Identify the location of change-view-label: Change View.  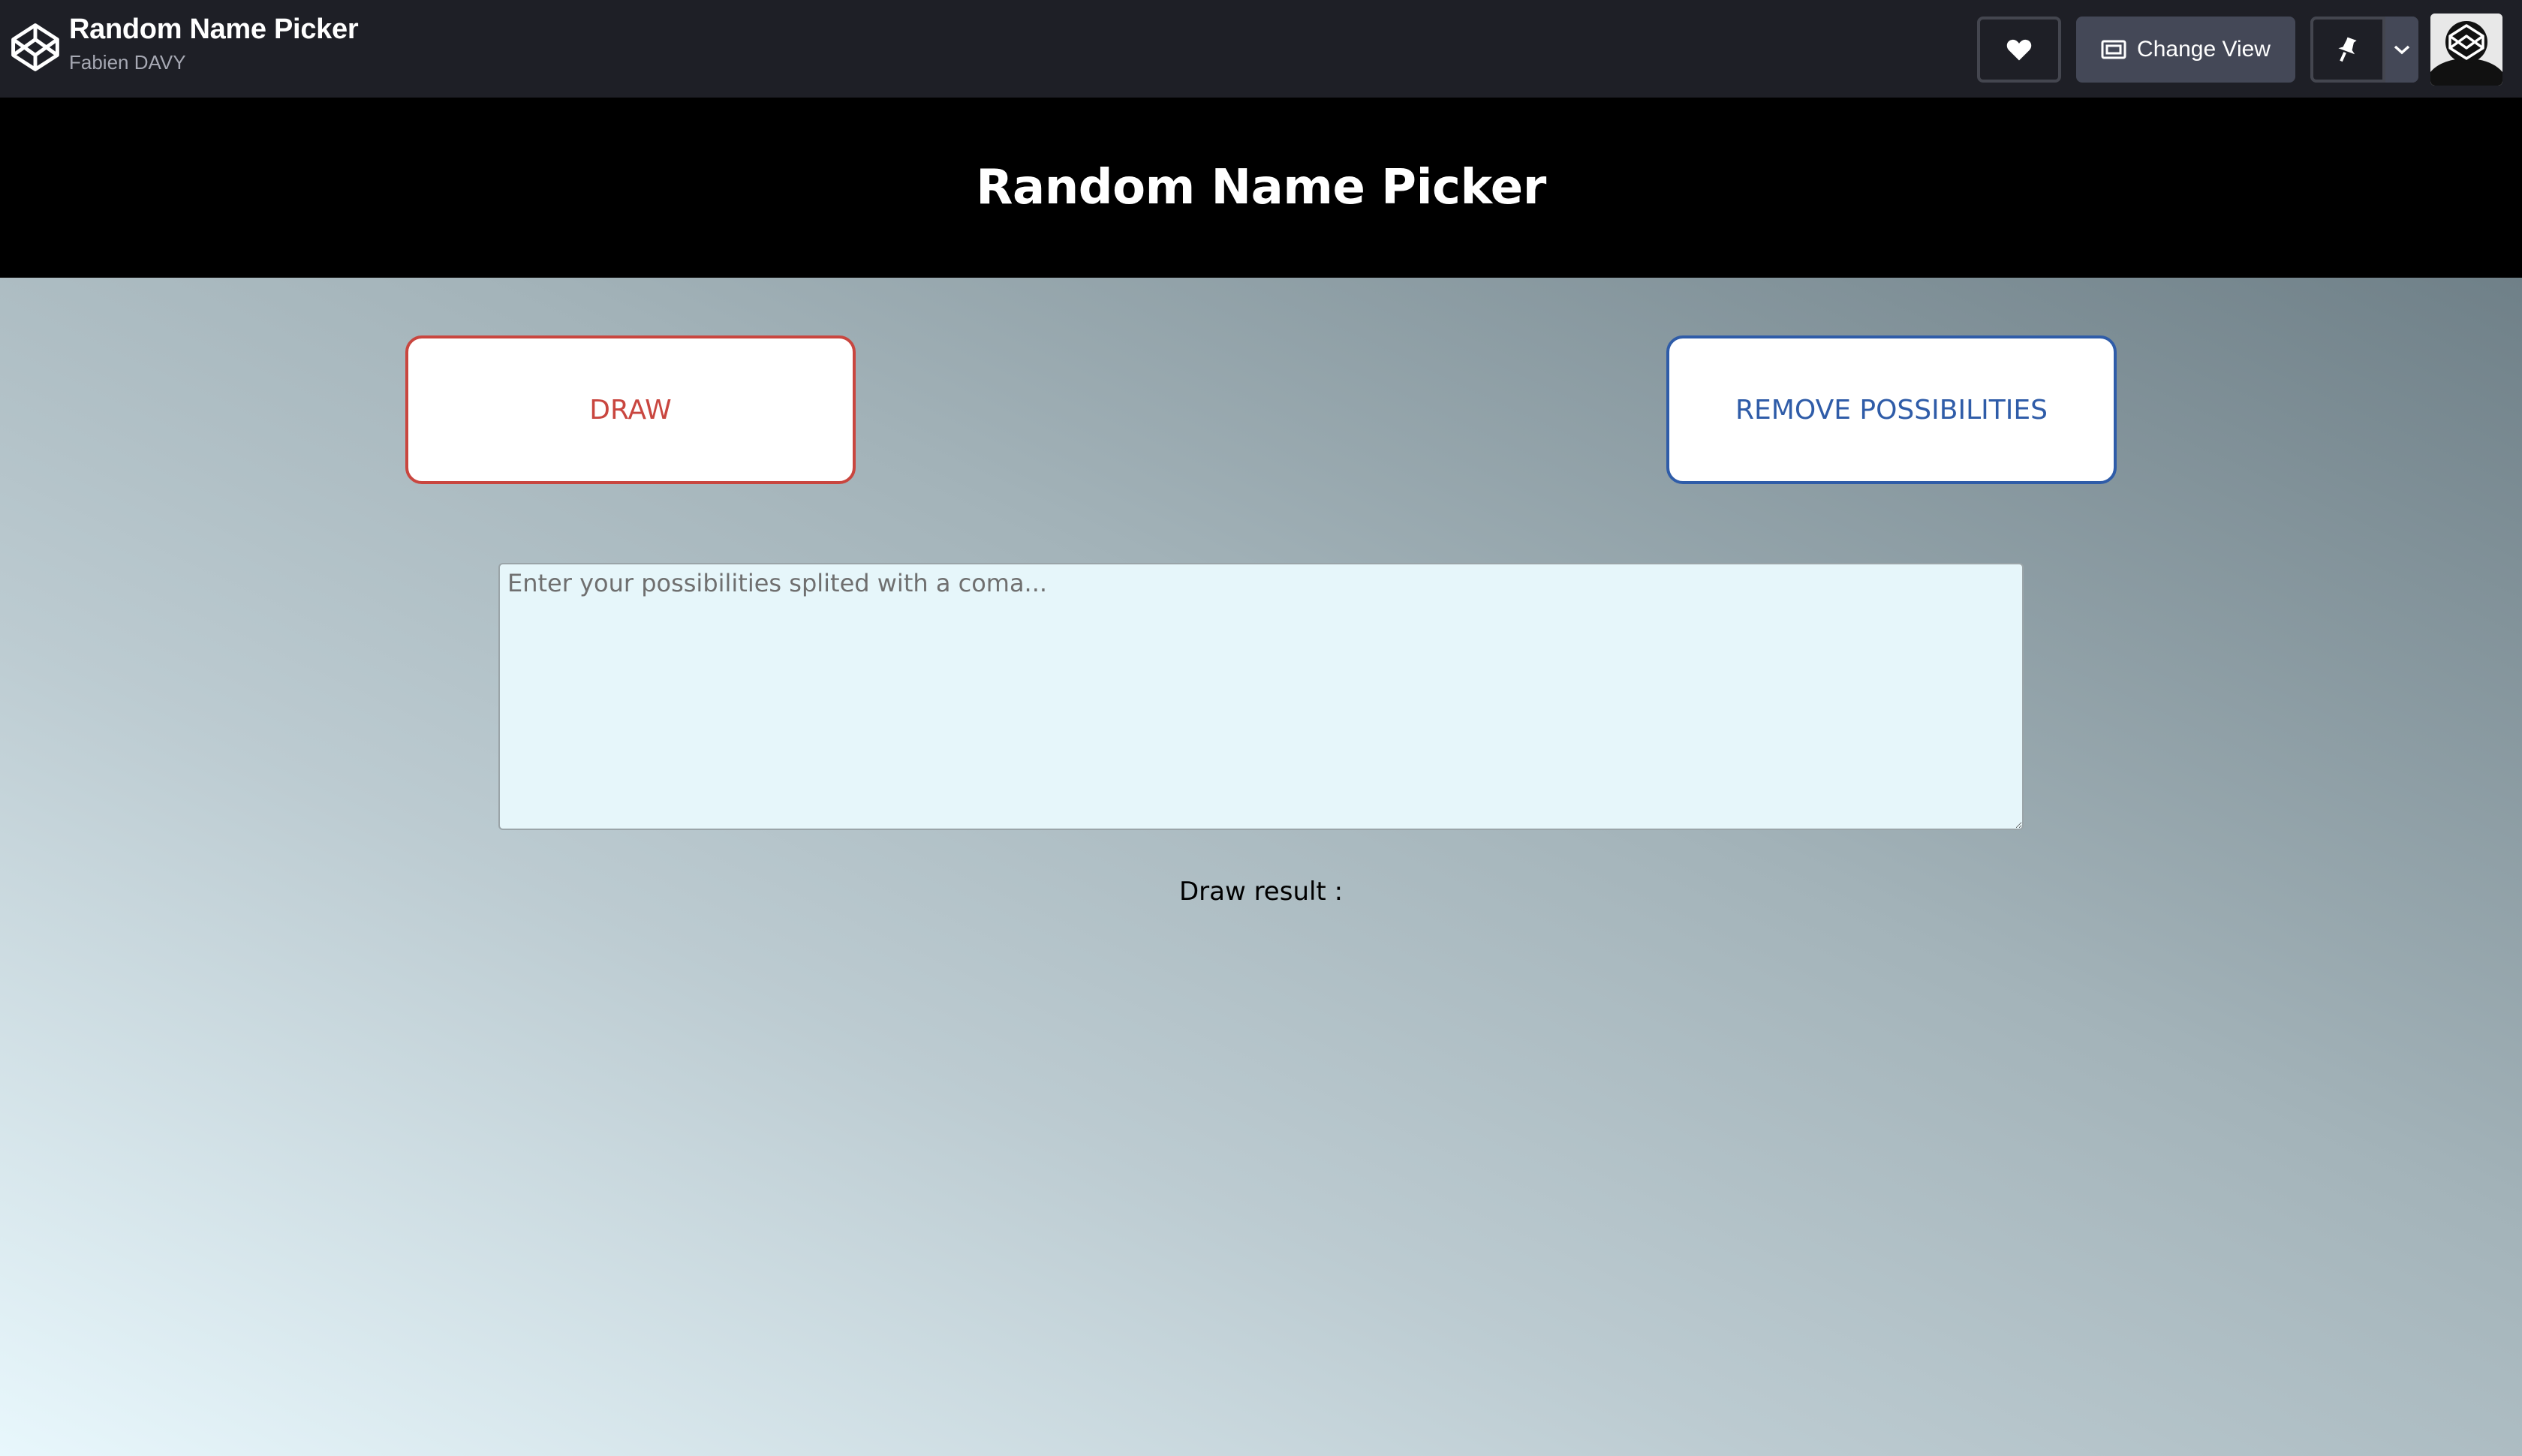
(2204, 49).